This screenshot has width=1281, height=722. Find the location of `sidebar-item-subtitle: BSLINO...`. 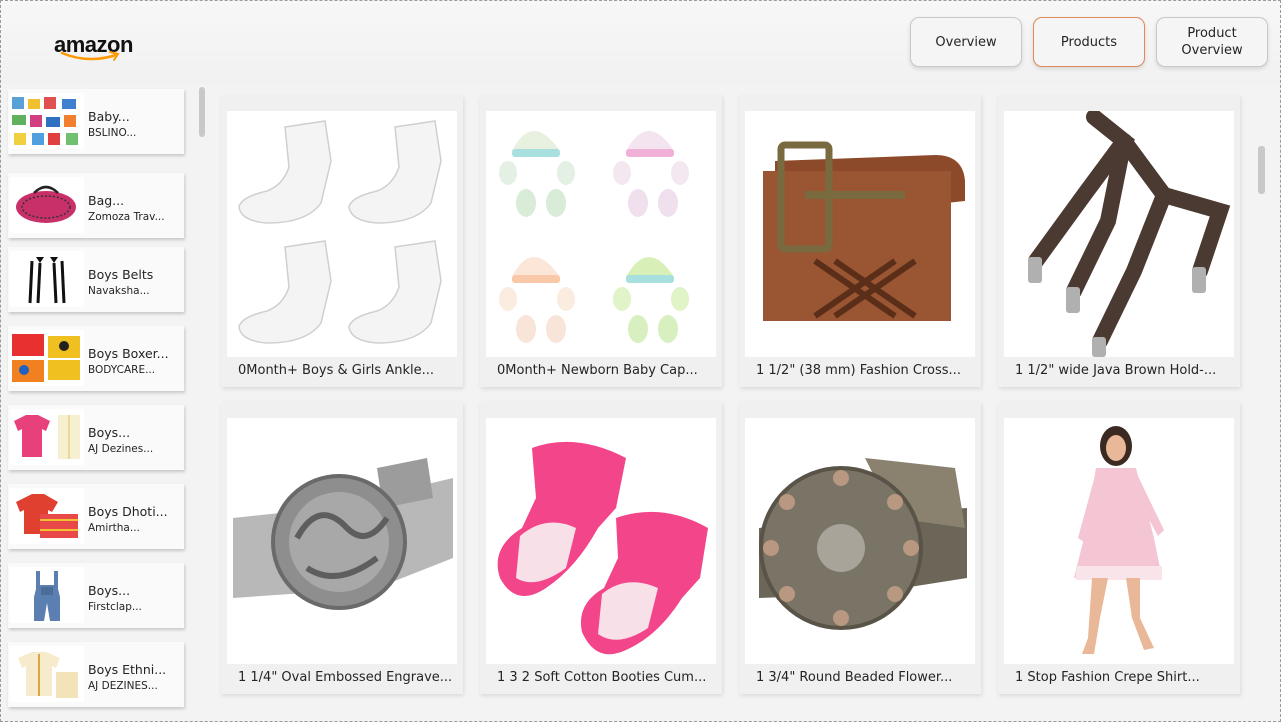

sidebar-item-subtitle: BSLINO... is located at coordinates (112, 133).